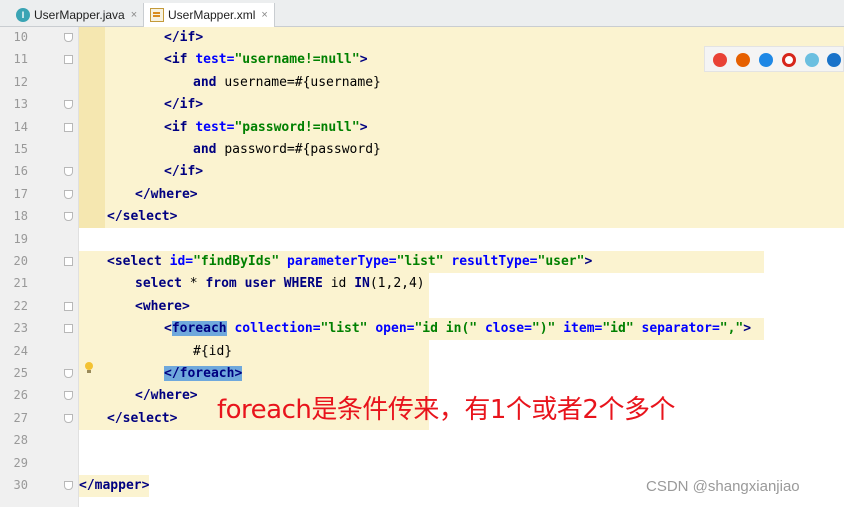  What do you see at coordinates (20, 283) in the screenshot?
I see `line-number: 21` at bounding box center [20, 283].